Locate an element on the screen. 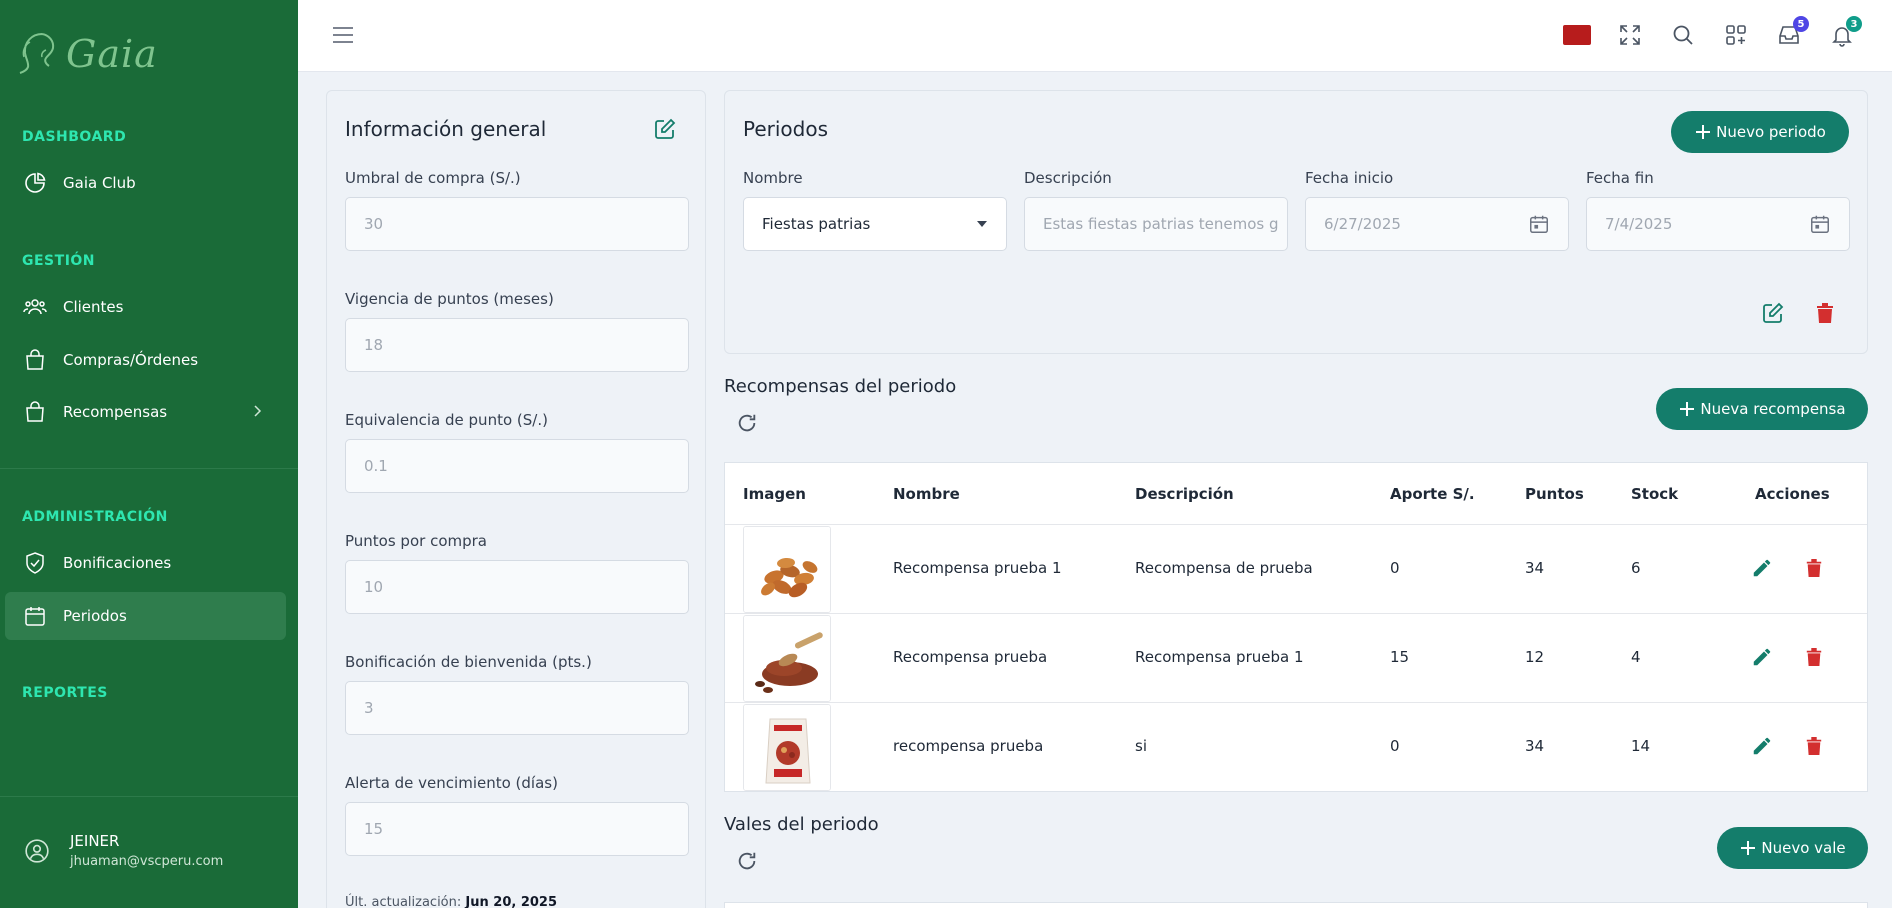 The image size is (1892, 908). period-name-value: Fiestas patrias is located at coordinates (816, 224).